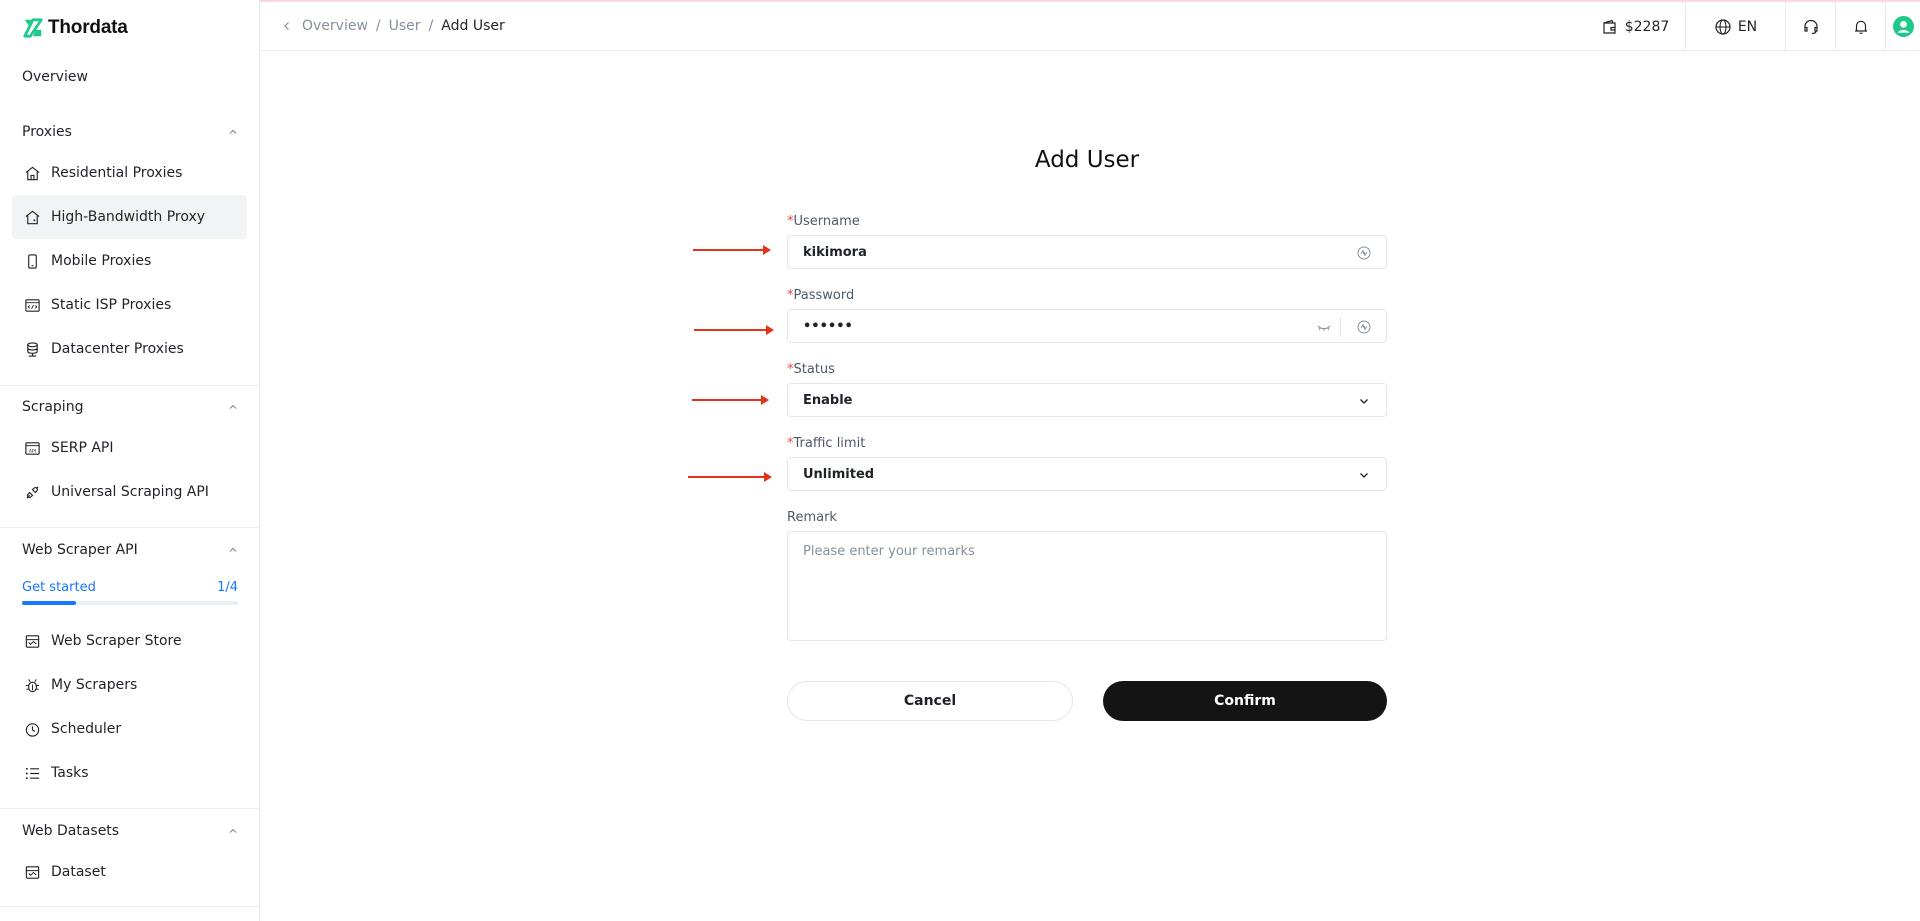  I want to click on progress-bar, so click(130, 603).